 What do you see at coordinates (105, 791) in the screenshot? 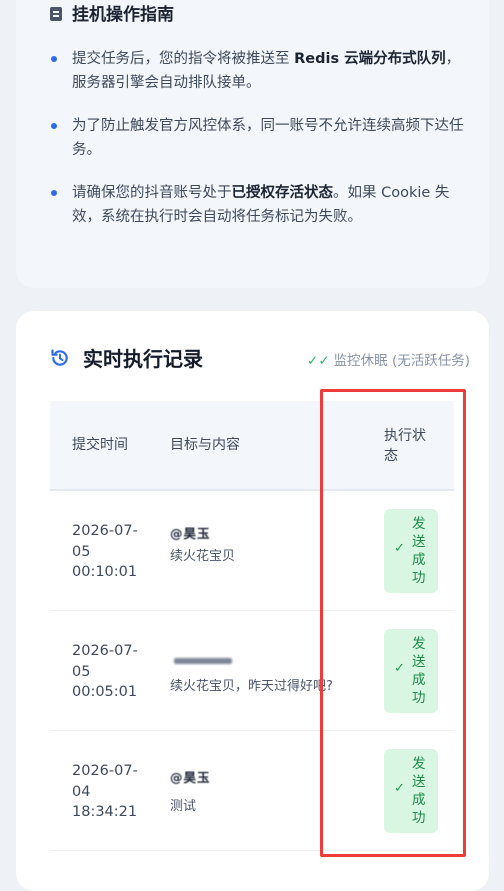
I see `row-time: 2026-07-04 18:34:21` at bounding box center [105, 791].